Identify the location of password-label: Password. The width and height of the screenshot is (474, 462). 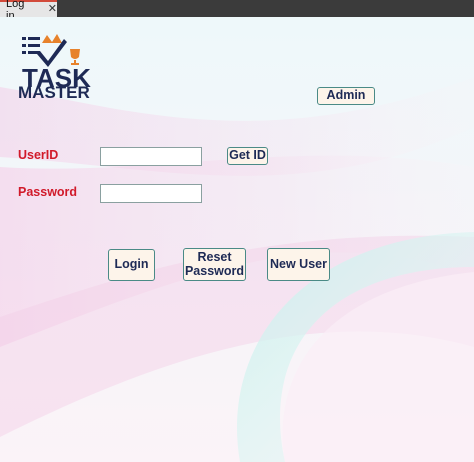
(48, 192).